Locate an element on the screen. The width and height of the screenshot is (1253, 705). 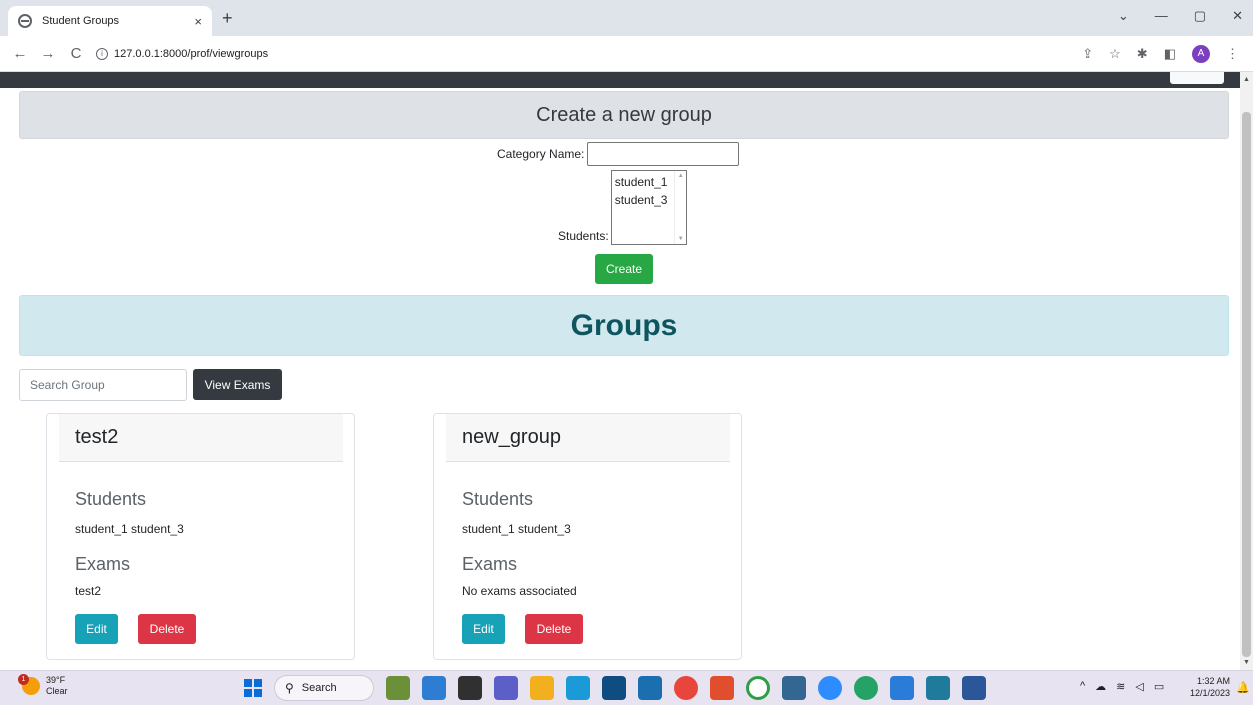
chat-icon is located at coordinates (506, 688).